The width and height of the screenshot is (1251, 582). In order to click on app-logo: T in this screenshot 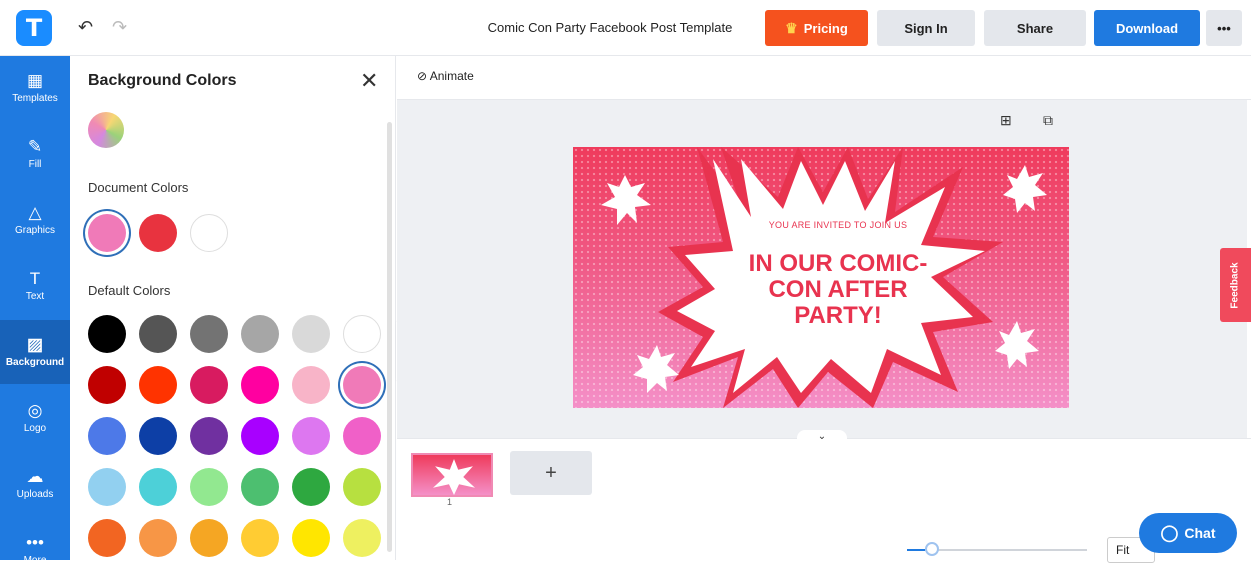, I will do `click(34, 28)`.